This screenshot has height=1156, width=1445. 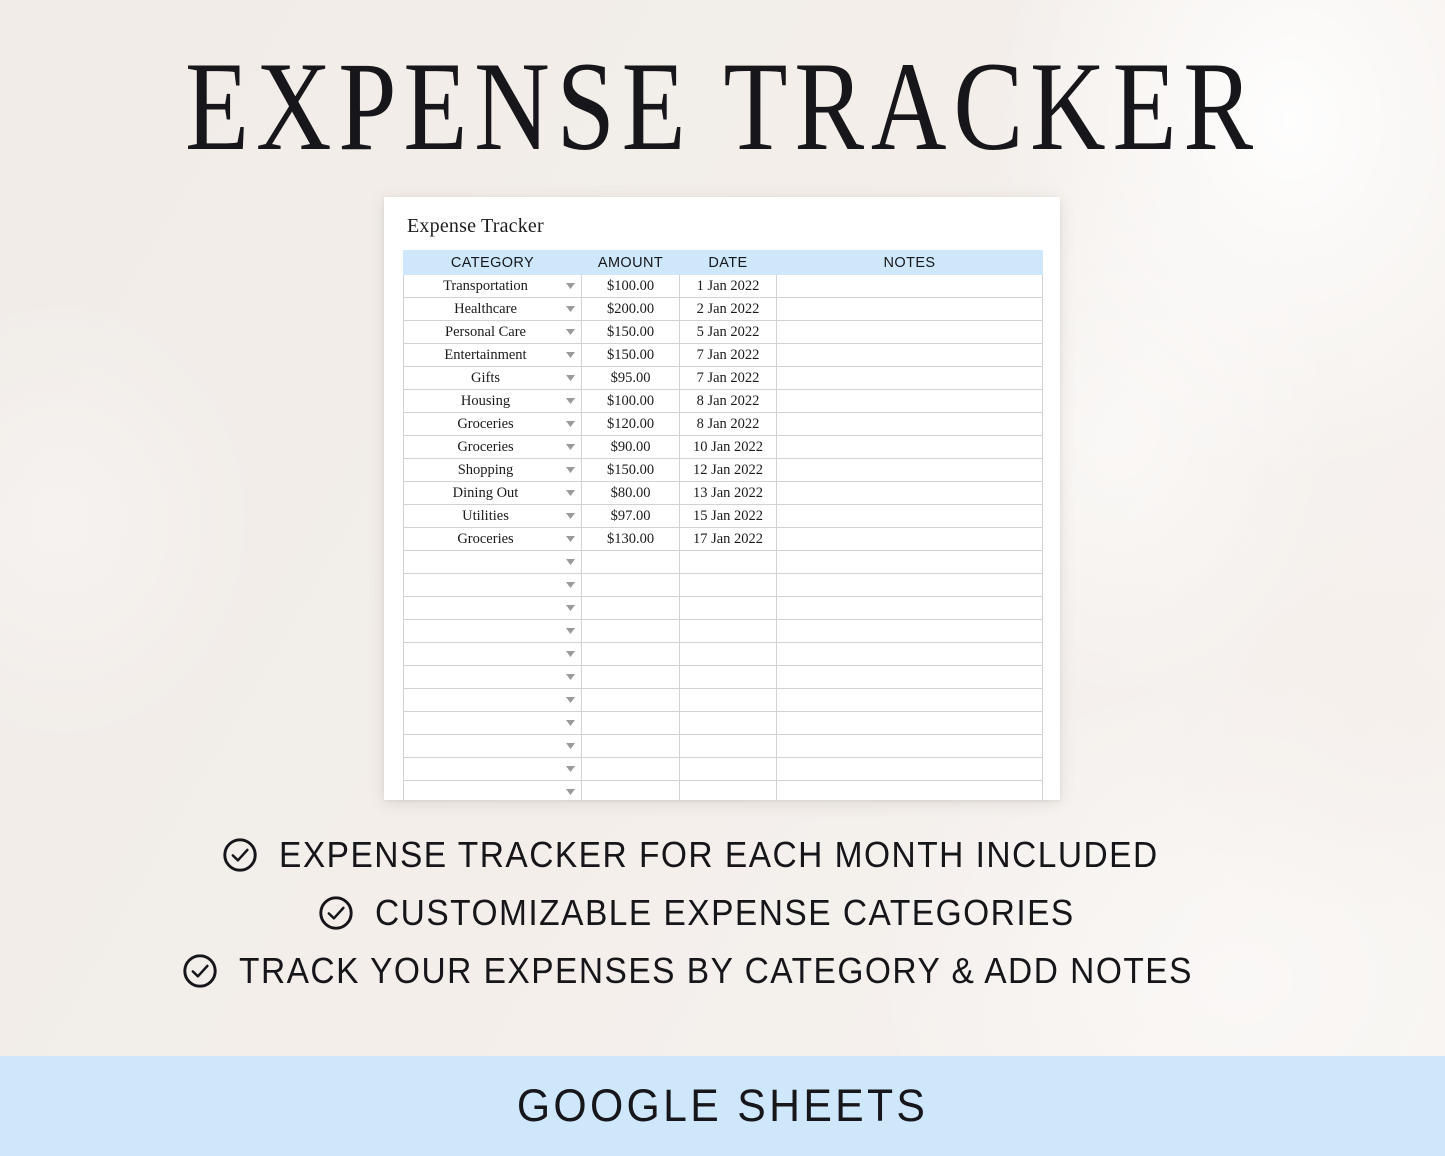 What do you see at coordinates (728, 332) in the screenshot?
I see `cell-date: 5 Jan 2022` at bounding box center [728, 332].